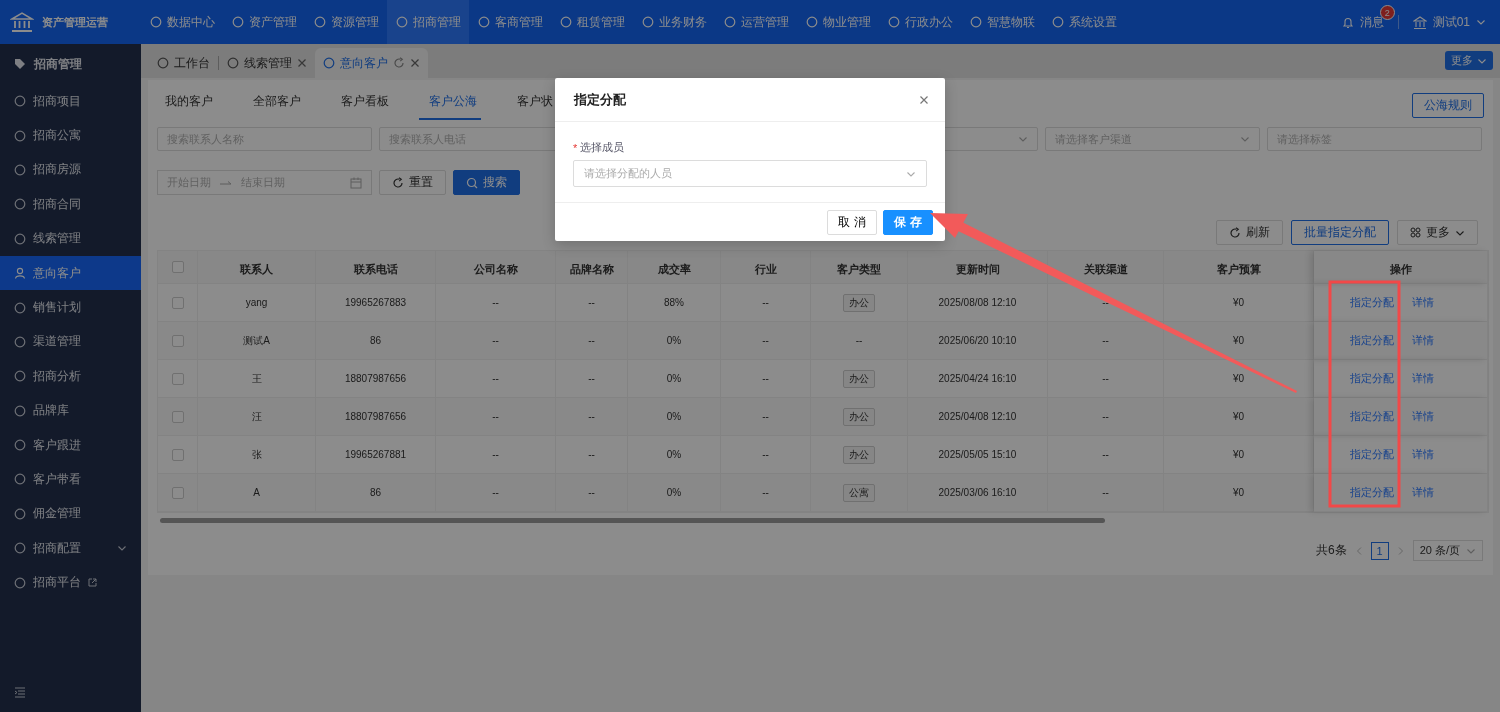 Image resolution: width=1500 pixels, height=712 pixels. Describe the element at coordinates (70, 445) in the screenshot. I see `sidebar-item: 客户跟进` at that location.